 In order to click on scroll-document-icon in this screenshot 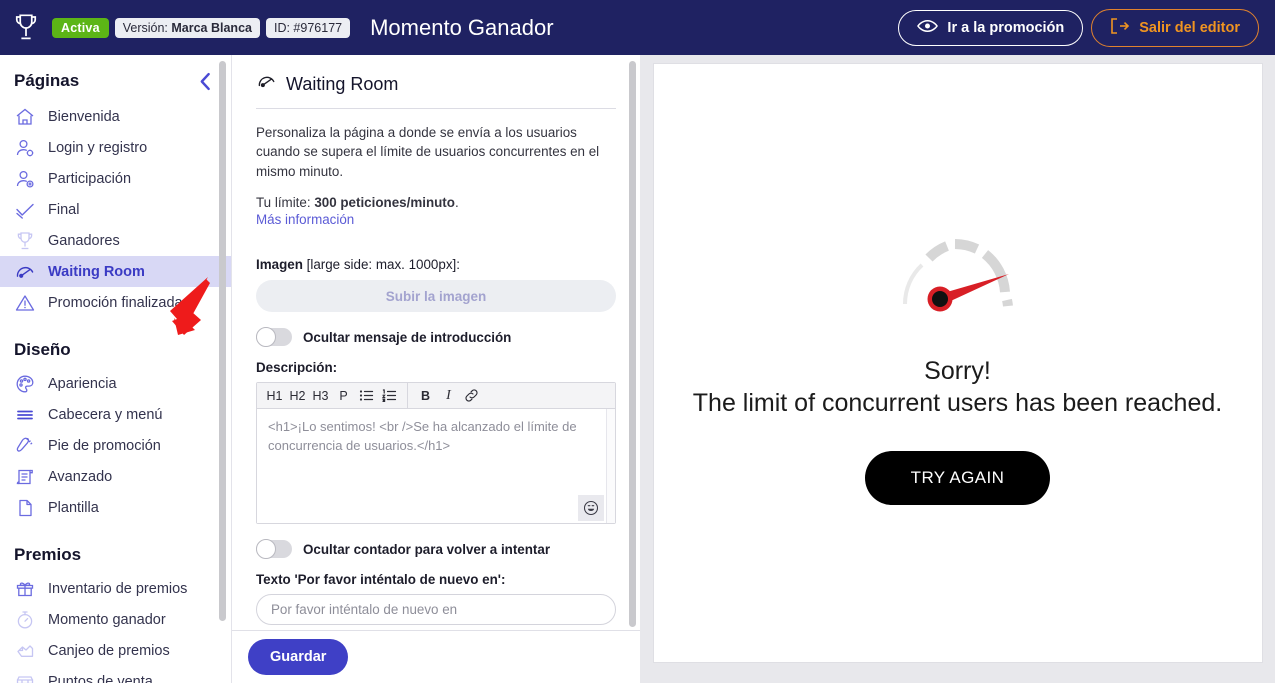, I will do `click(25, 477)`.